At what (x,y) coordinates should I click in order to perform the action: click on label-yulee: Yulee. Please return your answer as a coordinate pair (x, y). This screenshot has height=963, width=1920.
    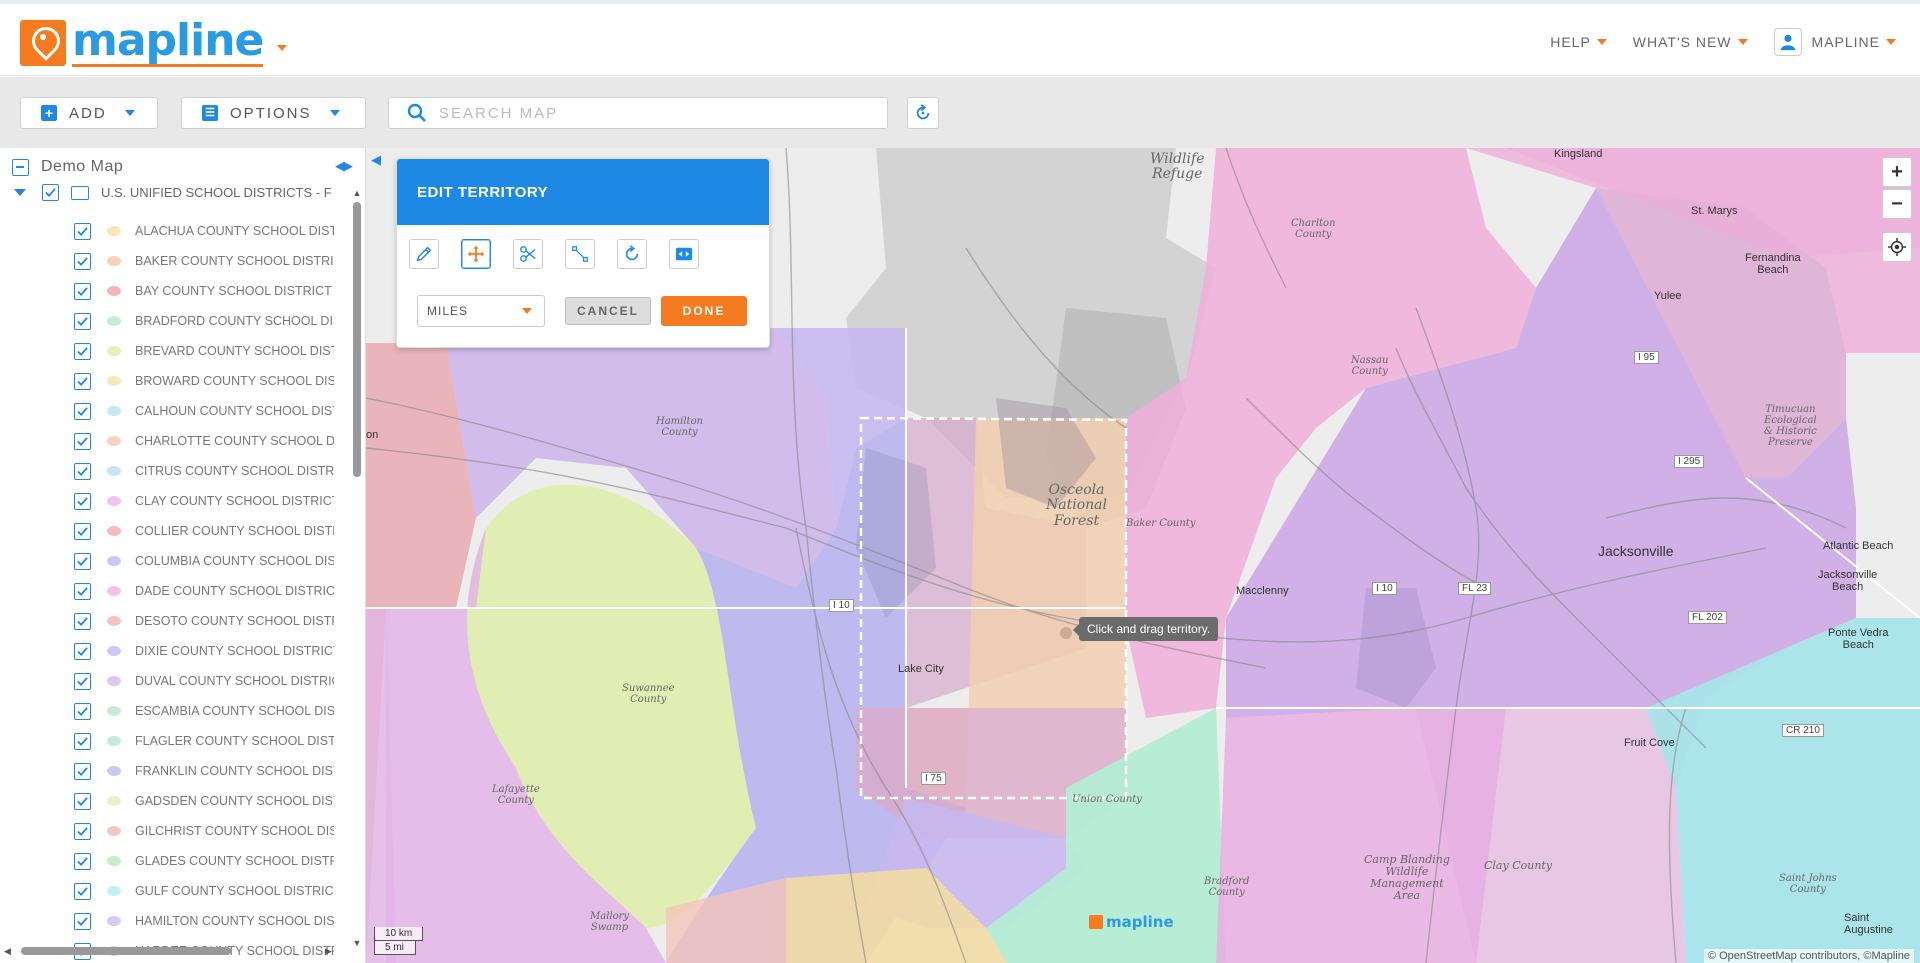
    Looking at the image, I should click on (1668, 296).